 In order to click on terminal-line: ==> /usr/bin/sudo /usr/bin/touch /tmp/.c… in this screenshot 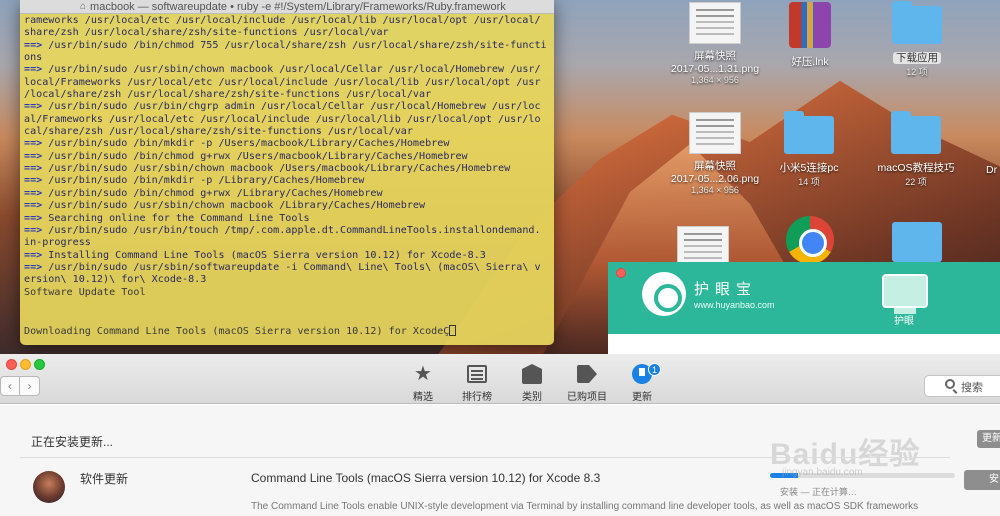, I will do `click(287, 231)`.